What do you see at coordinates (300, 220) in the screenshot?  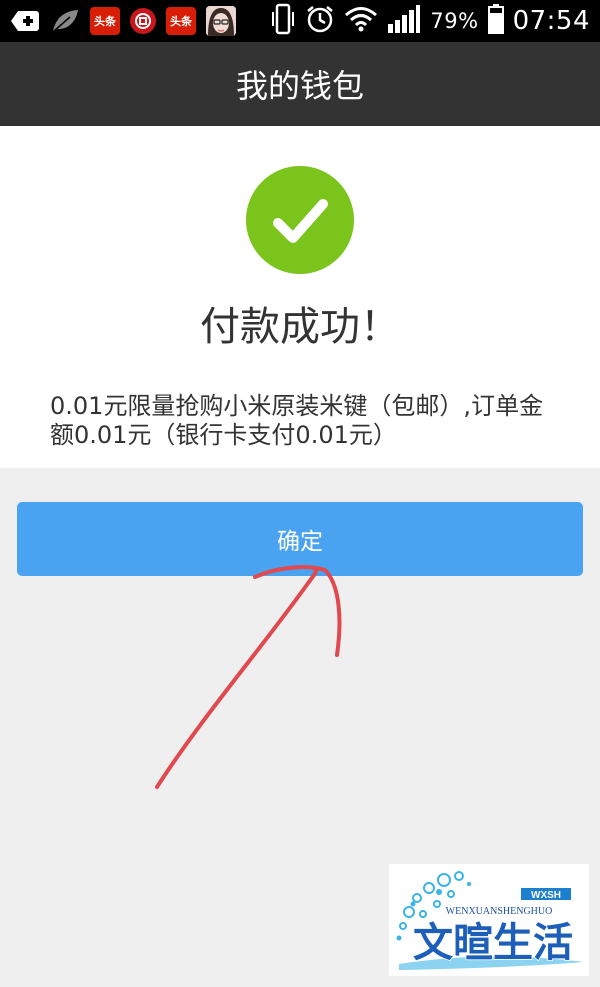 I see `check-icon` at bounding box center [300, 220].